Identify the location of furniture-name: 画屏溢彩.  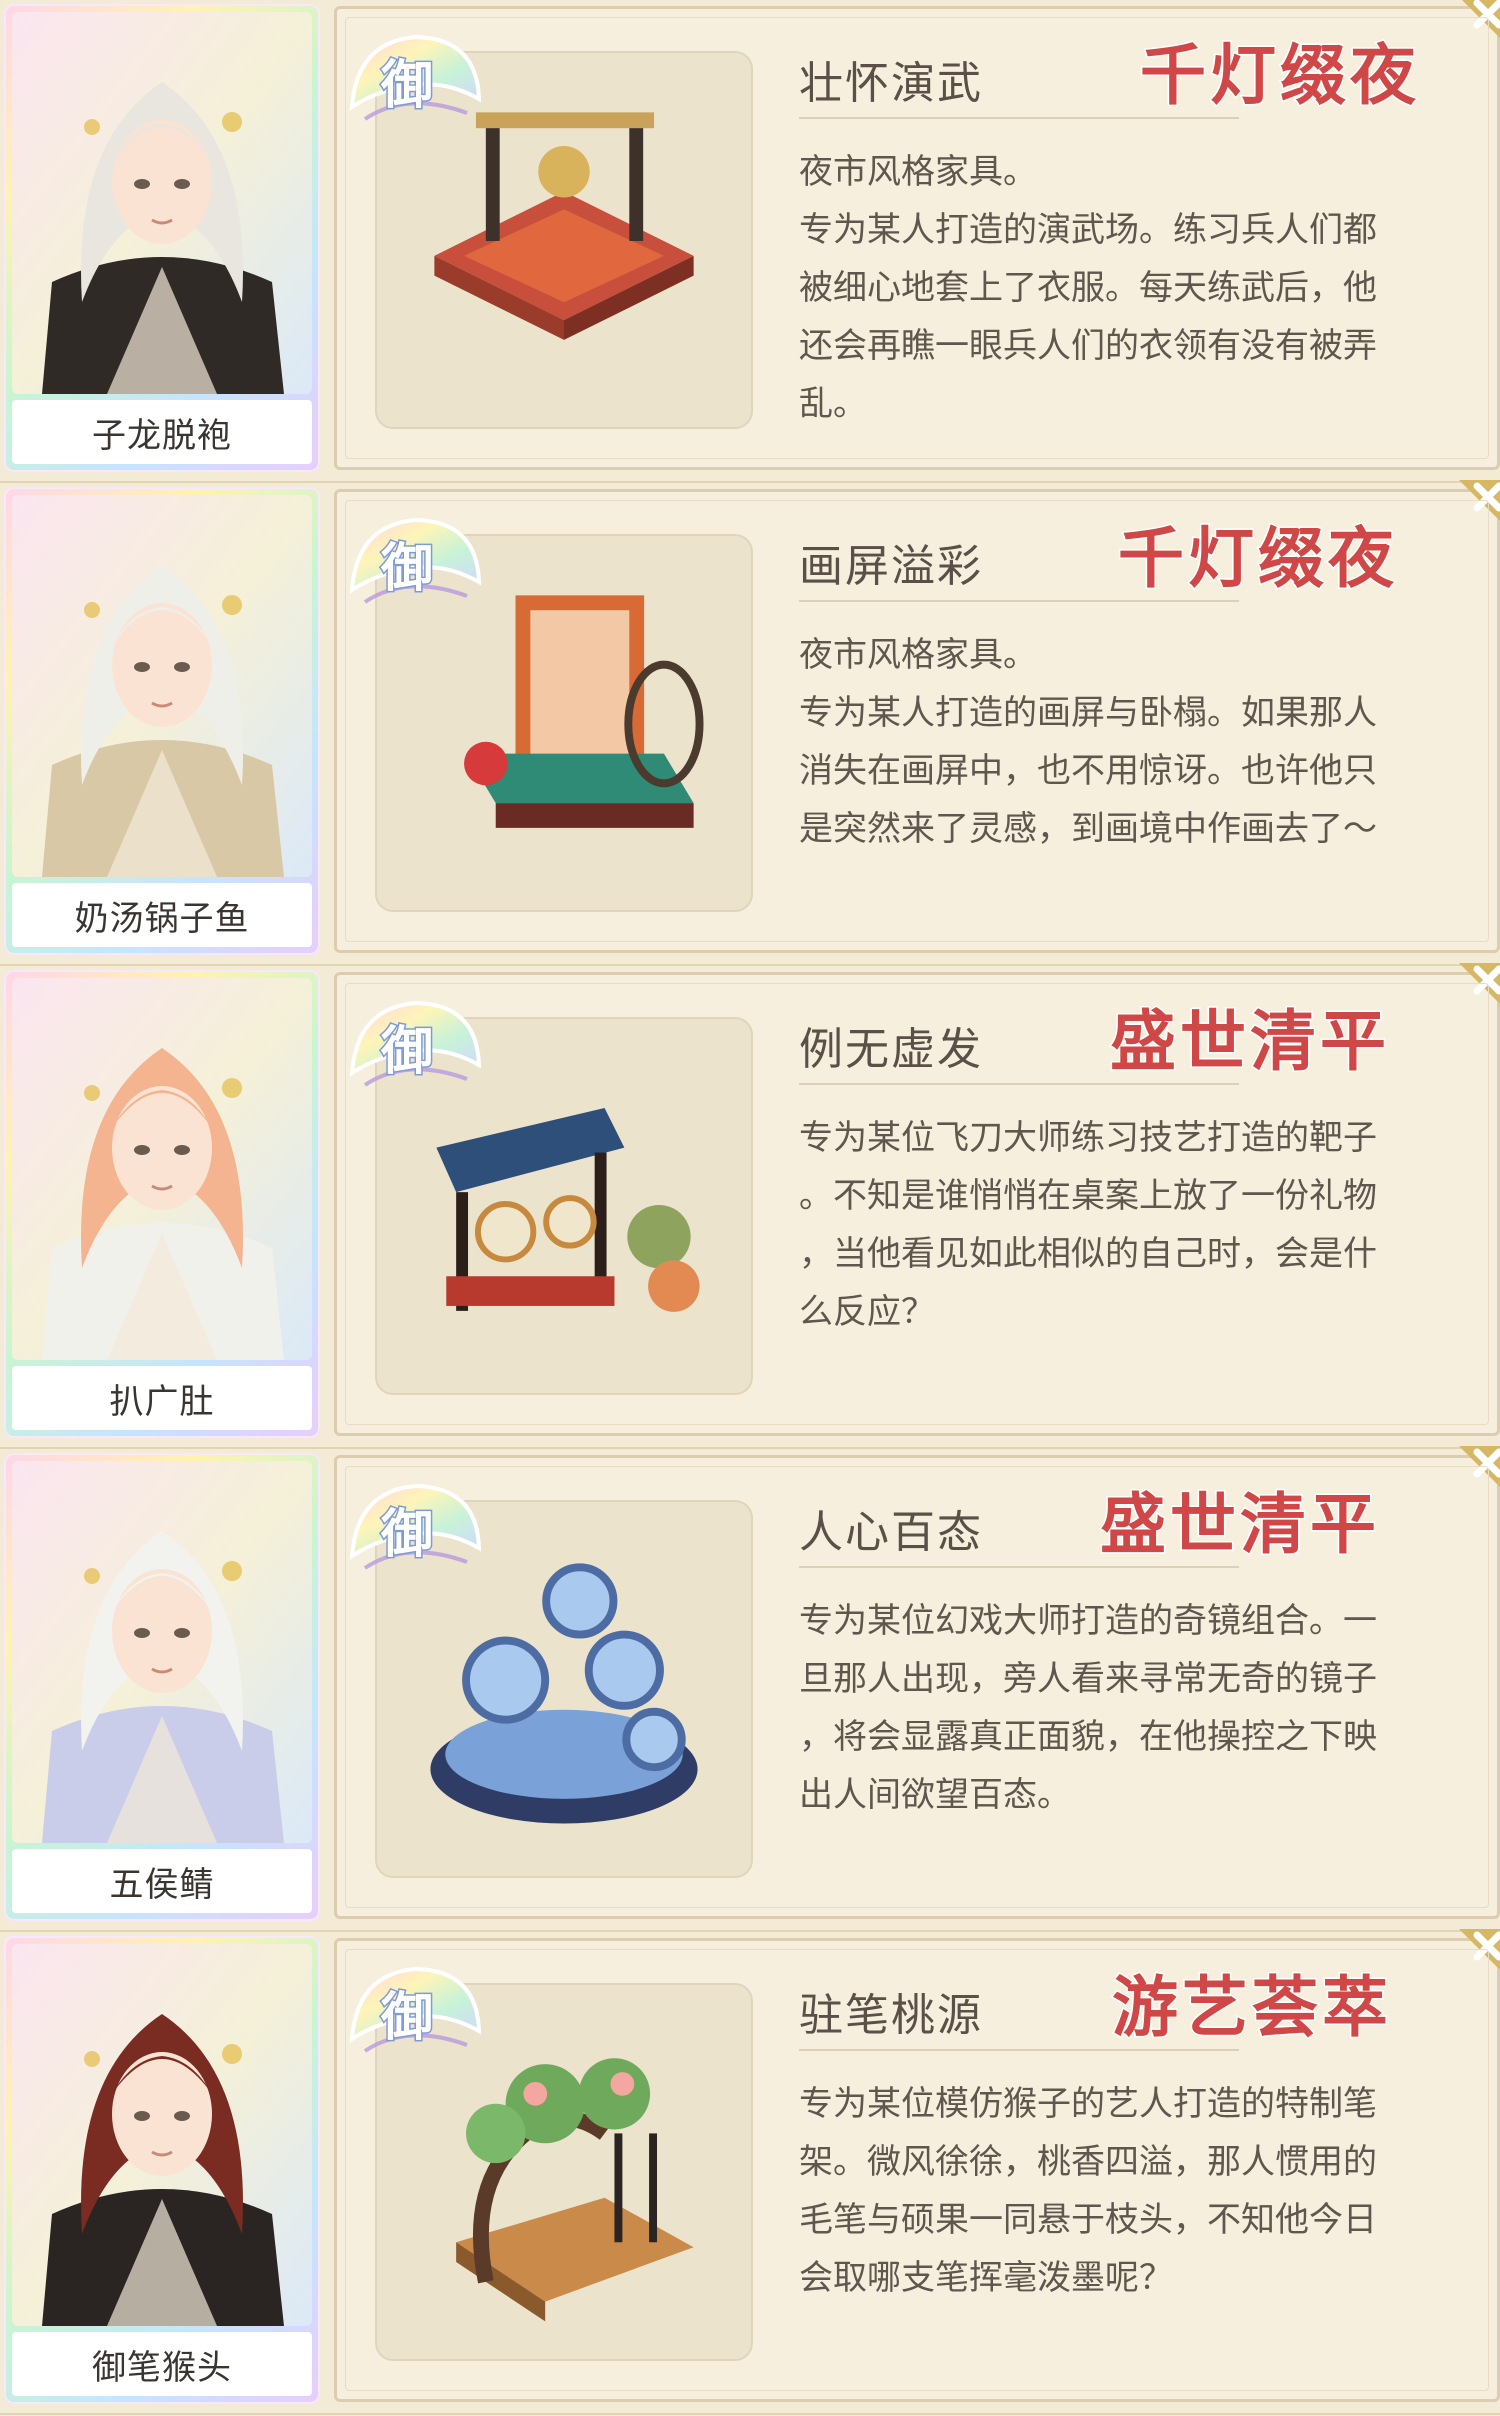
(891, 566).